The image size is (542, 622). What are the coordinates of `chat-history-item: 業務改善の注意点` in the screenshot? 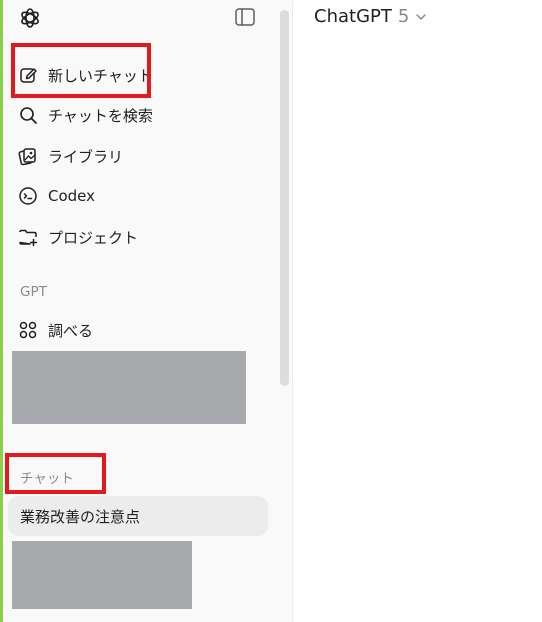 It's located at (138, 516).